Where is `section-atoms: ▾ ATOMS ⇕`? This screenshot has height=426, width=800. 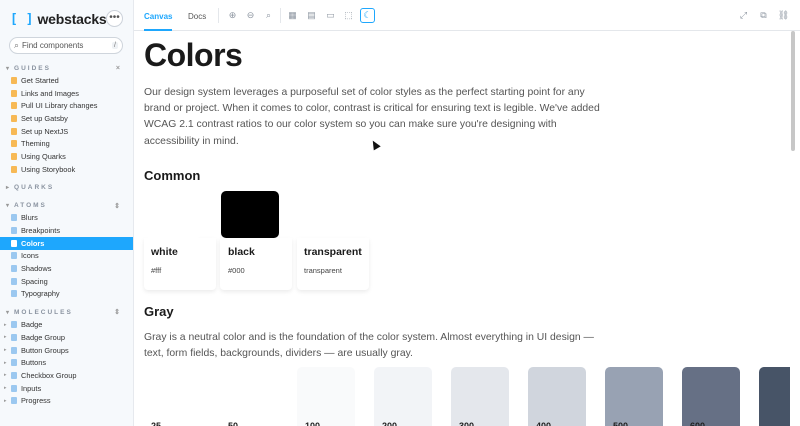
section-atoms: ▾ ATOMS ⇕ is located at coordinates (66, 206).